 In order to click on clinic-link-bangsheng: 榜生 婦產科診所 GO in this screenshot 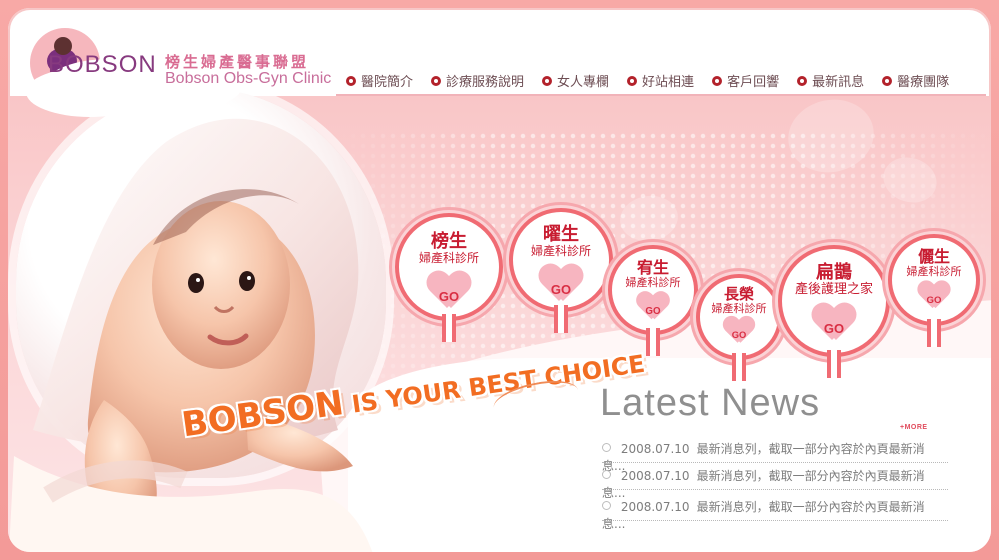, I will do `click(449, 277)`.